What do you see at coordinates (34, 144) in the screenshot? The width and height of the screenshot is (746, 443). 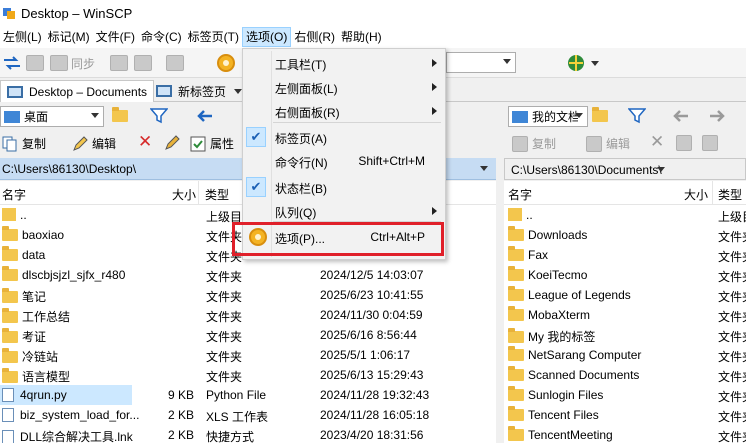 I see `left-copy-label: 复制` at bounding box center [34, 144].